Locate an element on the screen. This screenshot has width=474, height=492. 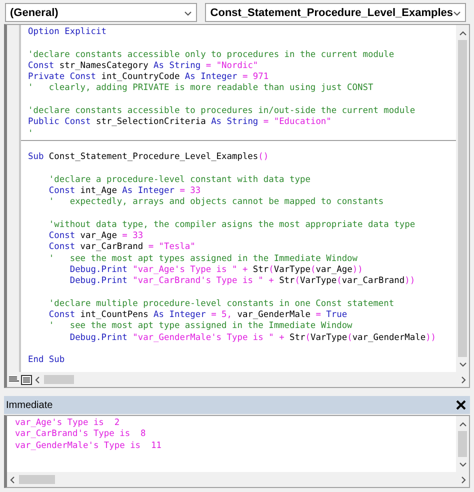
code-line: ' clearly, adding PRIVATE is more readable than using just CONST is located at coordinates (201, 89).